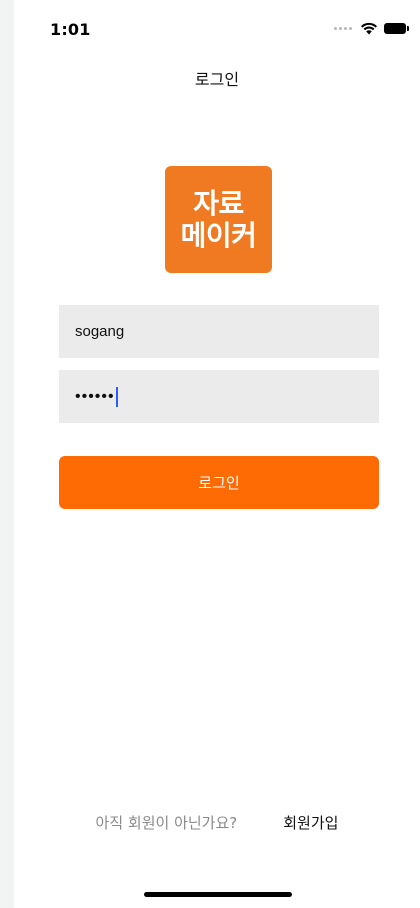 The image size is (420, 908). Describe the element at coordinates (95, 396) in the screenshot. I see `password-masked-value: ••••••` at that location.